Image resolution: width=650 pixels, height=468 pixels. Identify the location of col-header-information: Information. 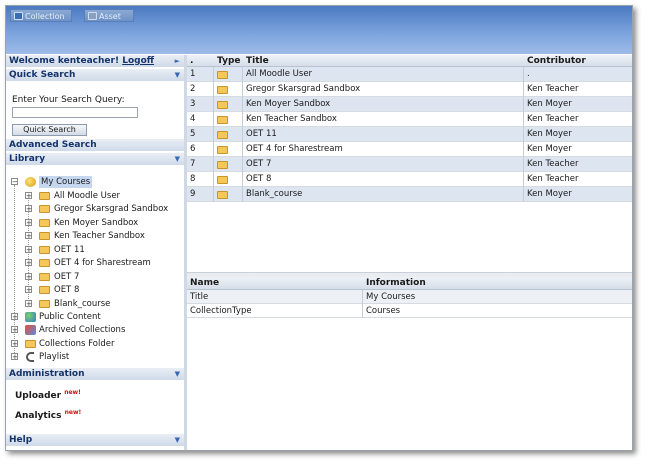
(396, 283).